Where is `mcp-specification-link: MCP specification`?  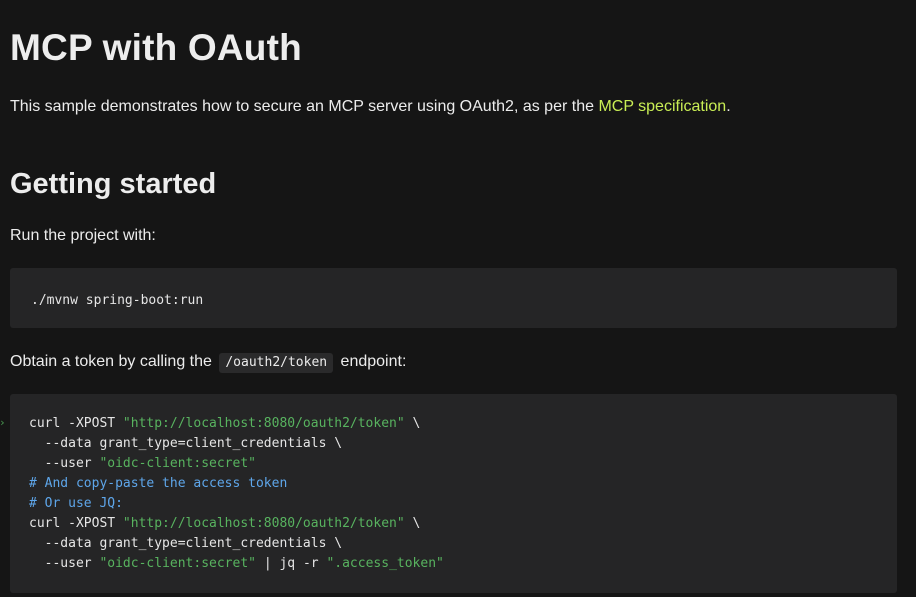
mcp-specification-link: MCP specification is located at coordinates (662, 106).